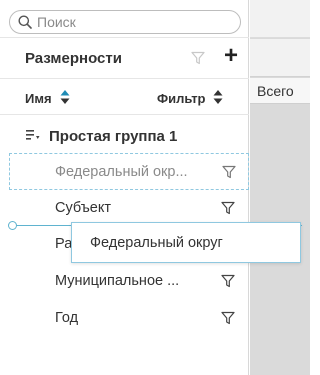 Image resolution: width=320 pixels, height=375 pixels. I want to click on search-box, so click(125, 22).